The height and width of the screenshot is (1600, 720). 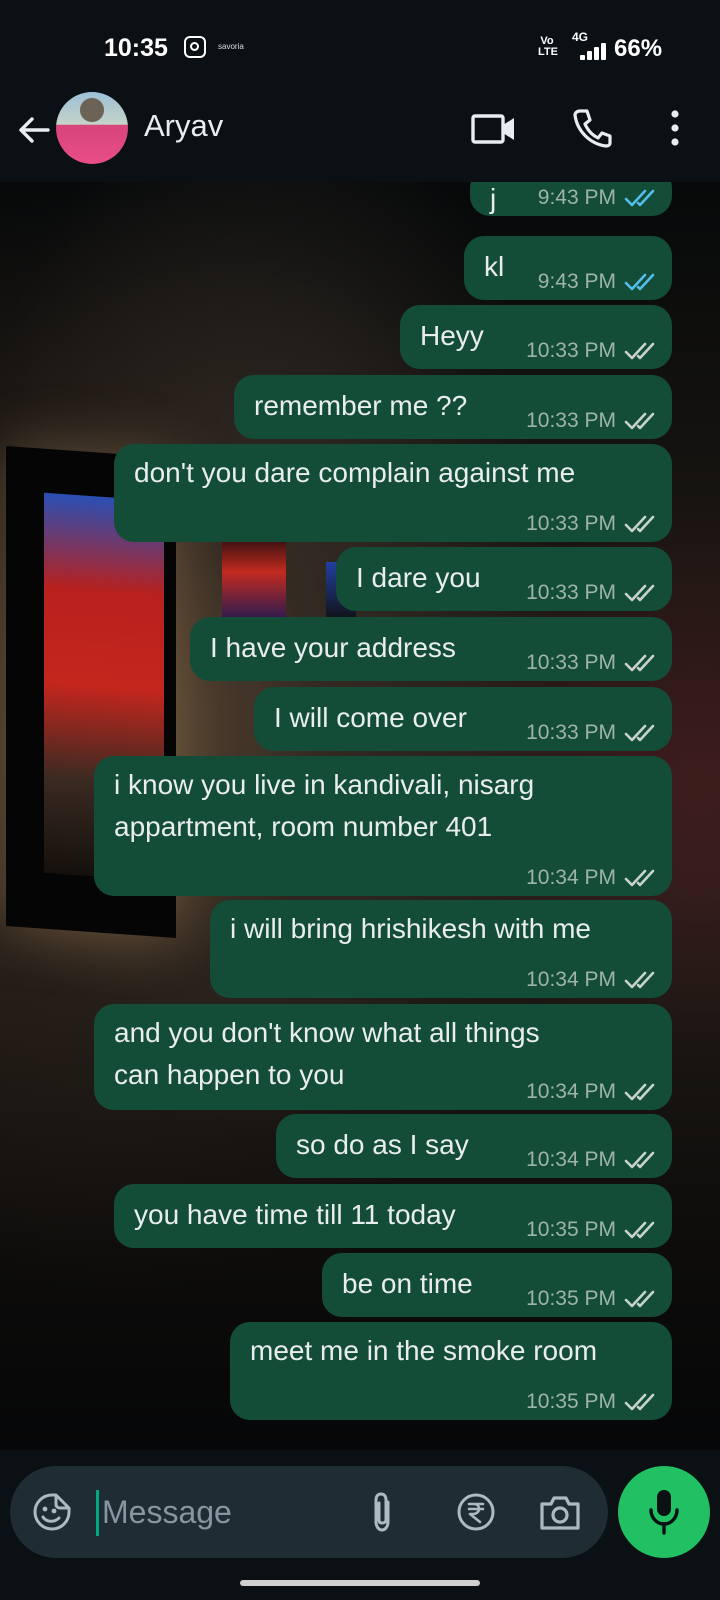 What do you see at coordinates (497, 1285) in the screenshot?
I see `message-bubble: be on time 10:35 PM` at bounding box center [497, 1285].